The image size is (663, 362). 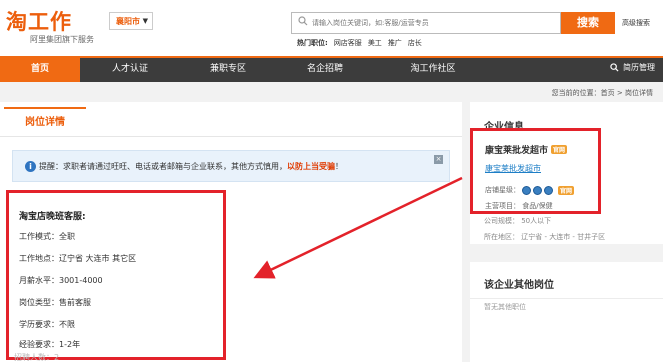 I want to click on hot-jobs-label: 热门职位:, so click(x=312, y=43).